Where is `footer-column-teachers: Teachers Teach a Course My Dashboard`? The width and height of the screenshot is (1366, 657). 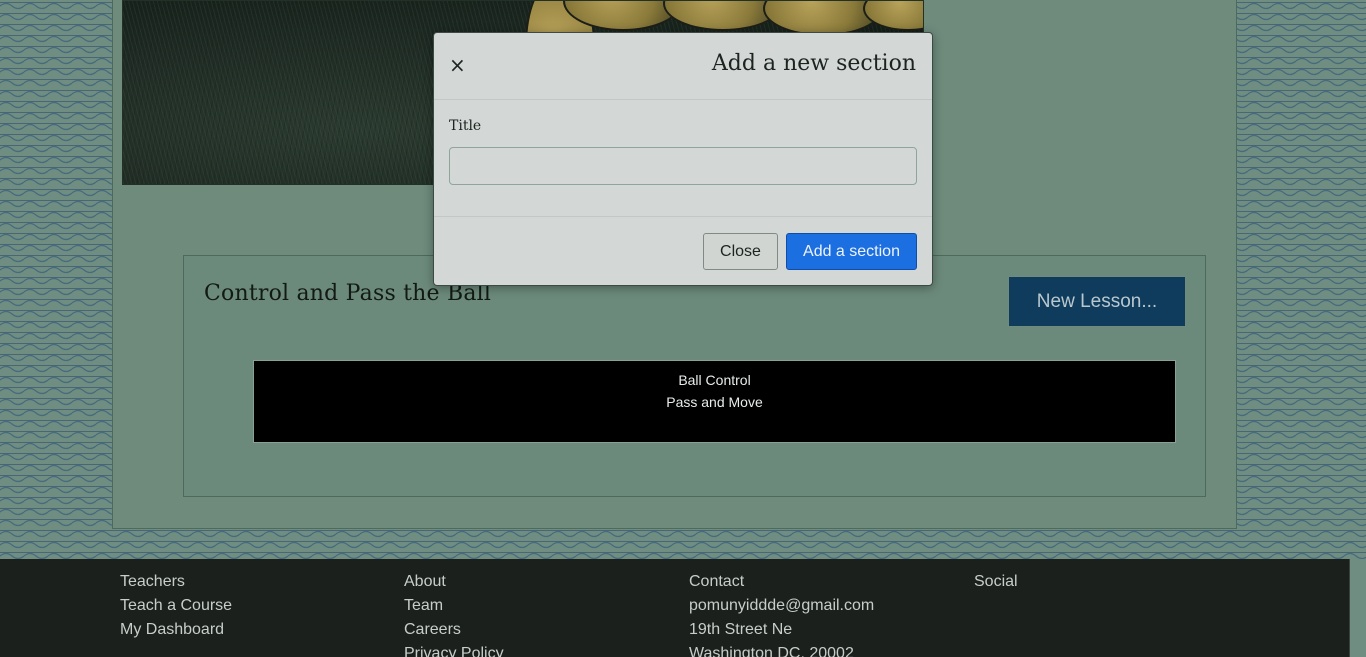 footer-column-teachers: Teachers Teach a Course My Dashboard is located at coordinates (176, 606).